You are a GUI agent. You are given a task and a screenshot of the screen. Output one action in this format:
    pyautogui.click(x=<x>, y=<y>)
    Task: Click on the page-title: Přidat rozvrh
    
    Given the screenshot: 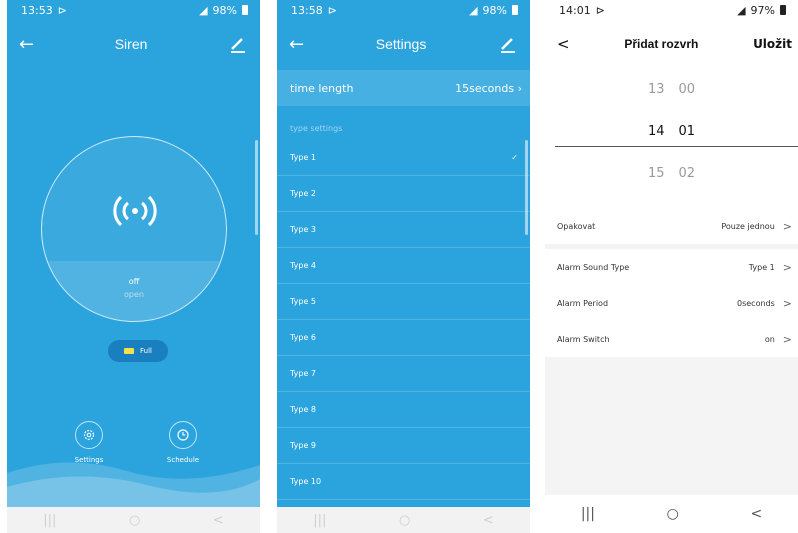 What is the action you would take?
    pyautogui.click(x=661, y=44)
    